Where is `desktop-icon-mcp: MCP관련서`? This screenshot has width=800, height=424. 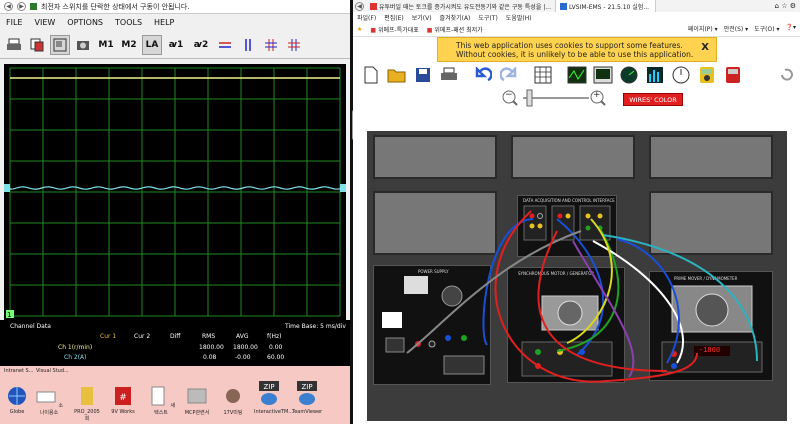
desktop-icon-mcp: MCP관련서 is located at coordinates (197, 401).